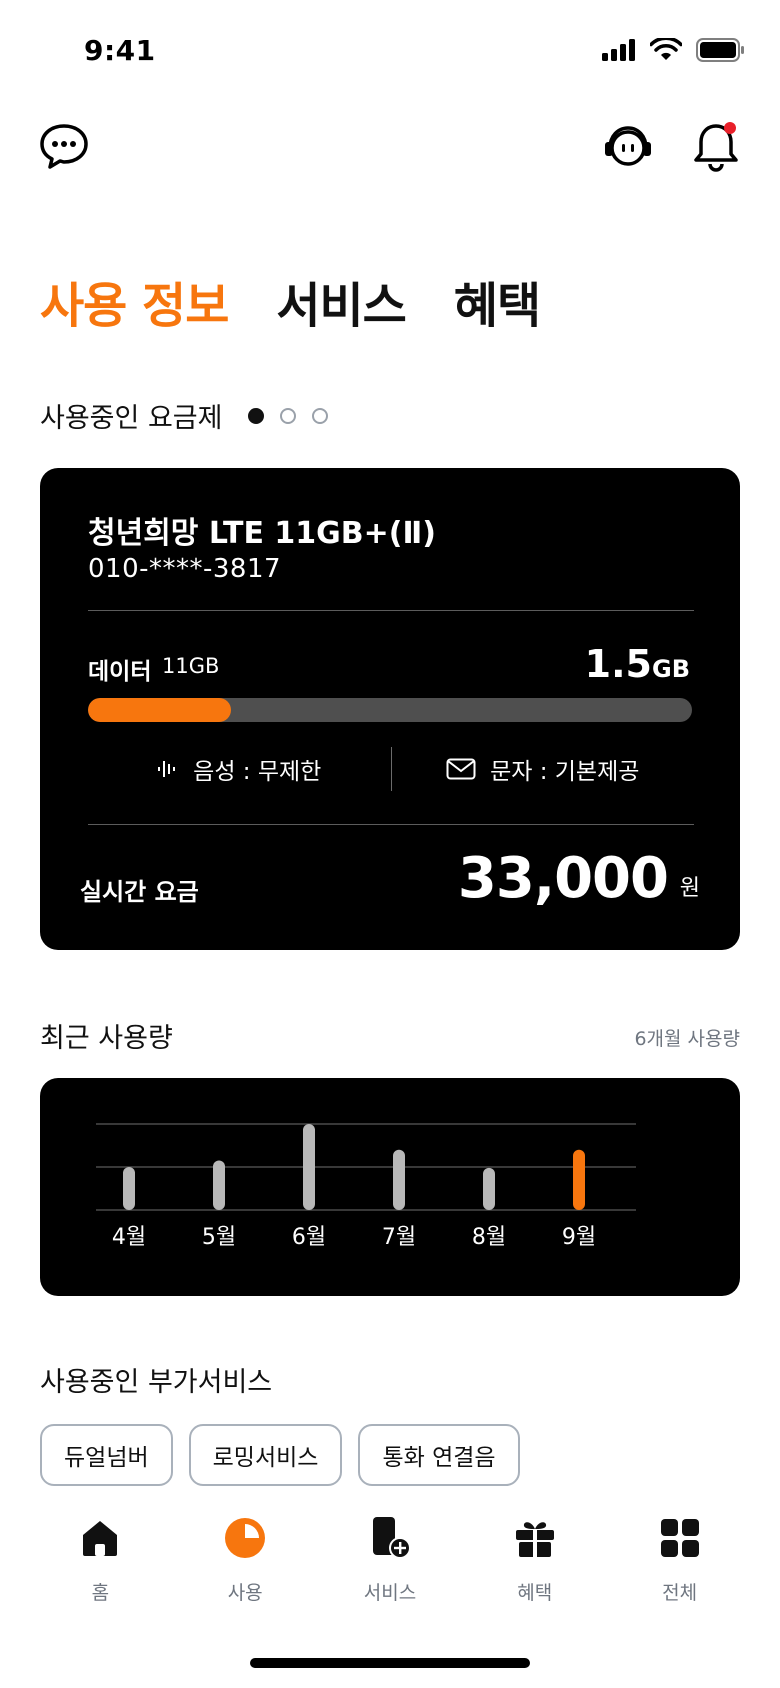  Describe the element at coordinates (390, 1538) in the screenshot. I see `phone-plus-icon` at that location.